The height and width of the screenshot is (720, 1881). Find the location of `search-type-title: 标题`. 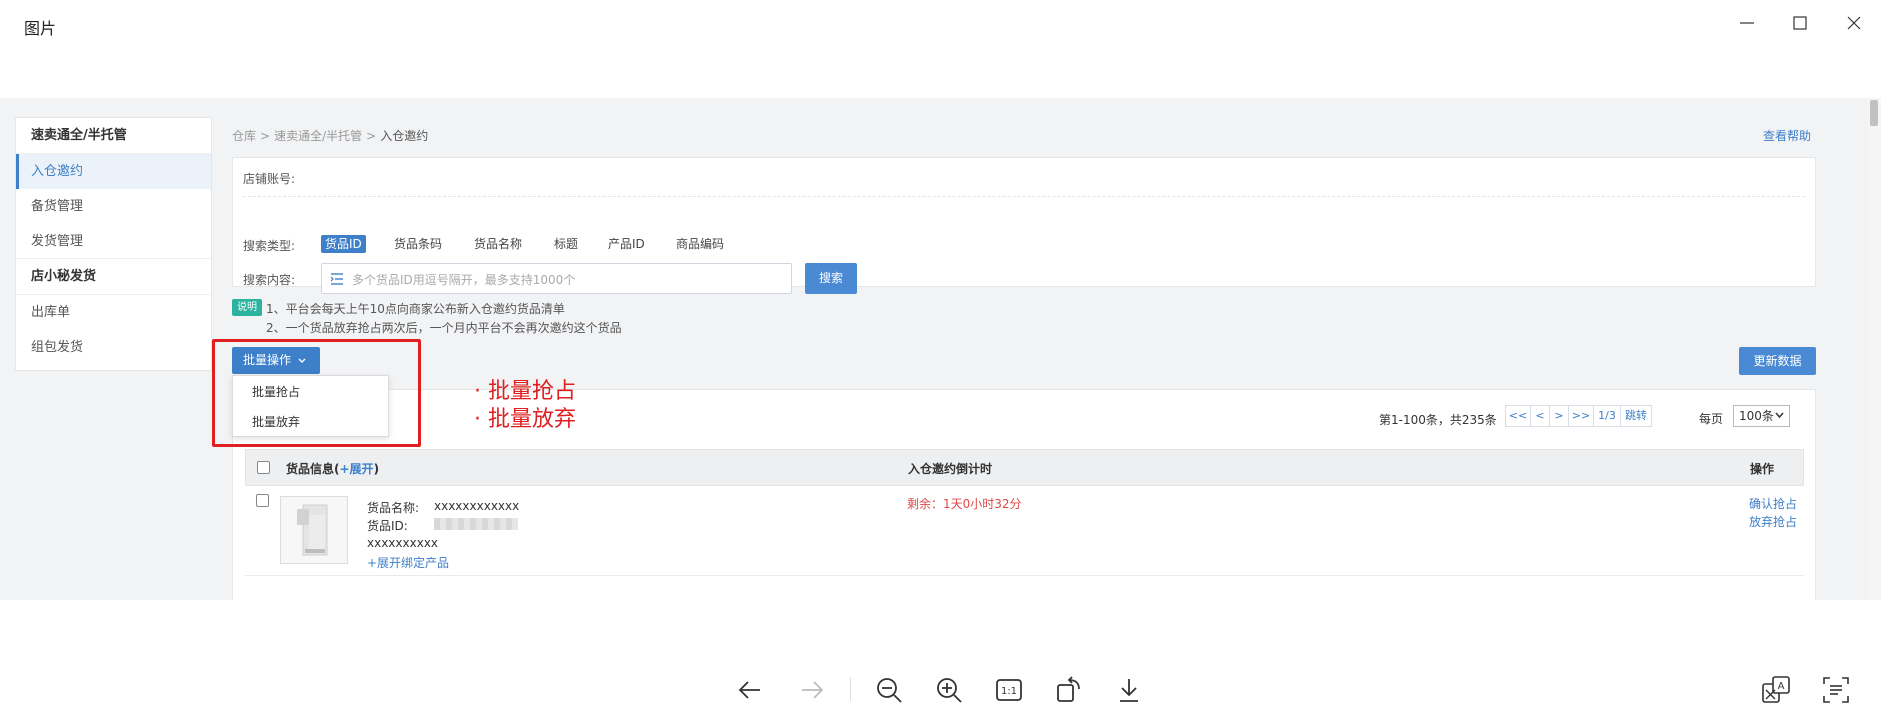

search-type-title: 标题 is located at coordinates (566, 244).